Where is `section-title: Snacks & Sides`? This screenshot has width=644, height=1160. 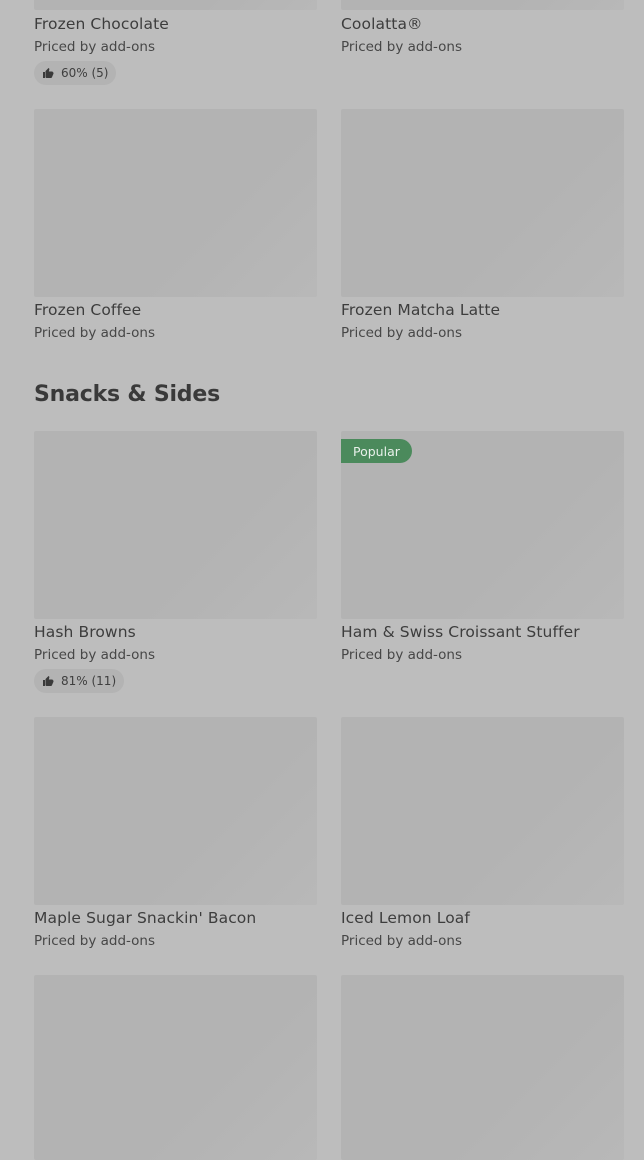 section-title: Snacks & Sides is located at coordinates (127, 394).